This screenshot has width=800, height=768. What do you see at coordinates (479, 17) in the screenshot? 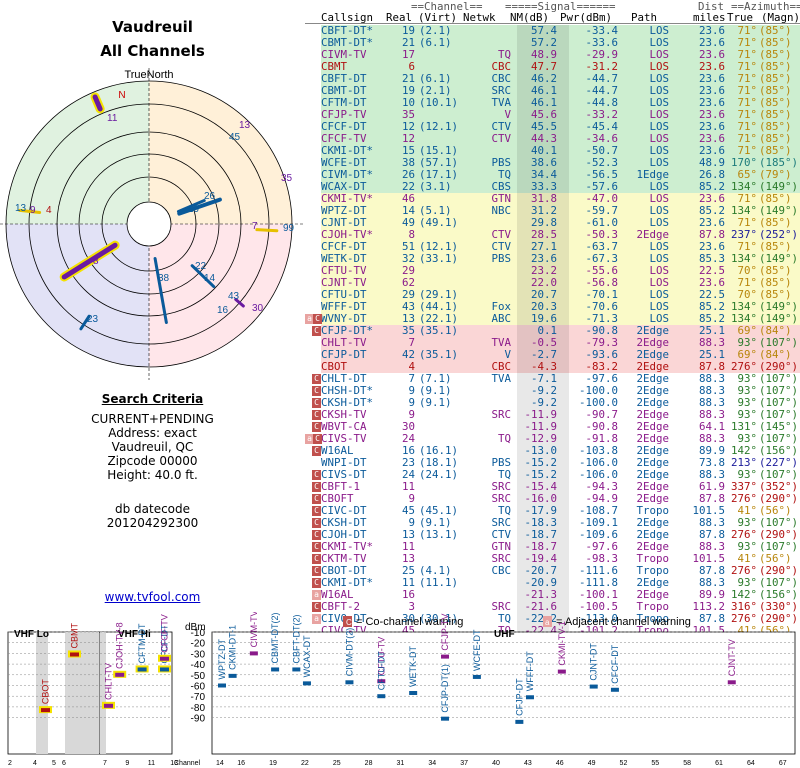
I see `col-netwk: Netwk` at bounding box center [479, 17].